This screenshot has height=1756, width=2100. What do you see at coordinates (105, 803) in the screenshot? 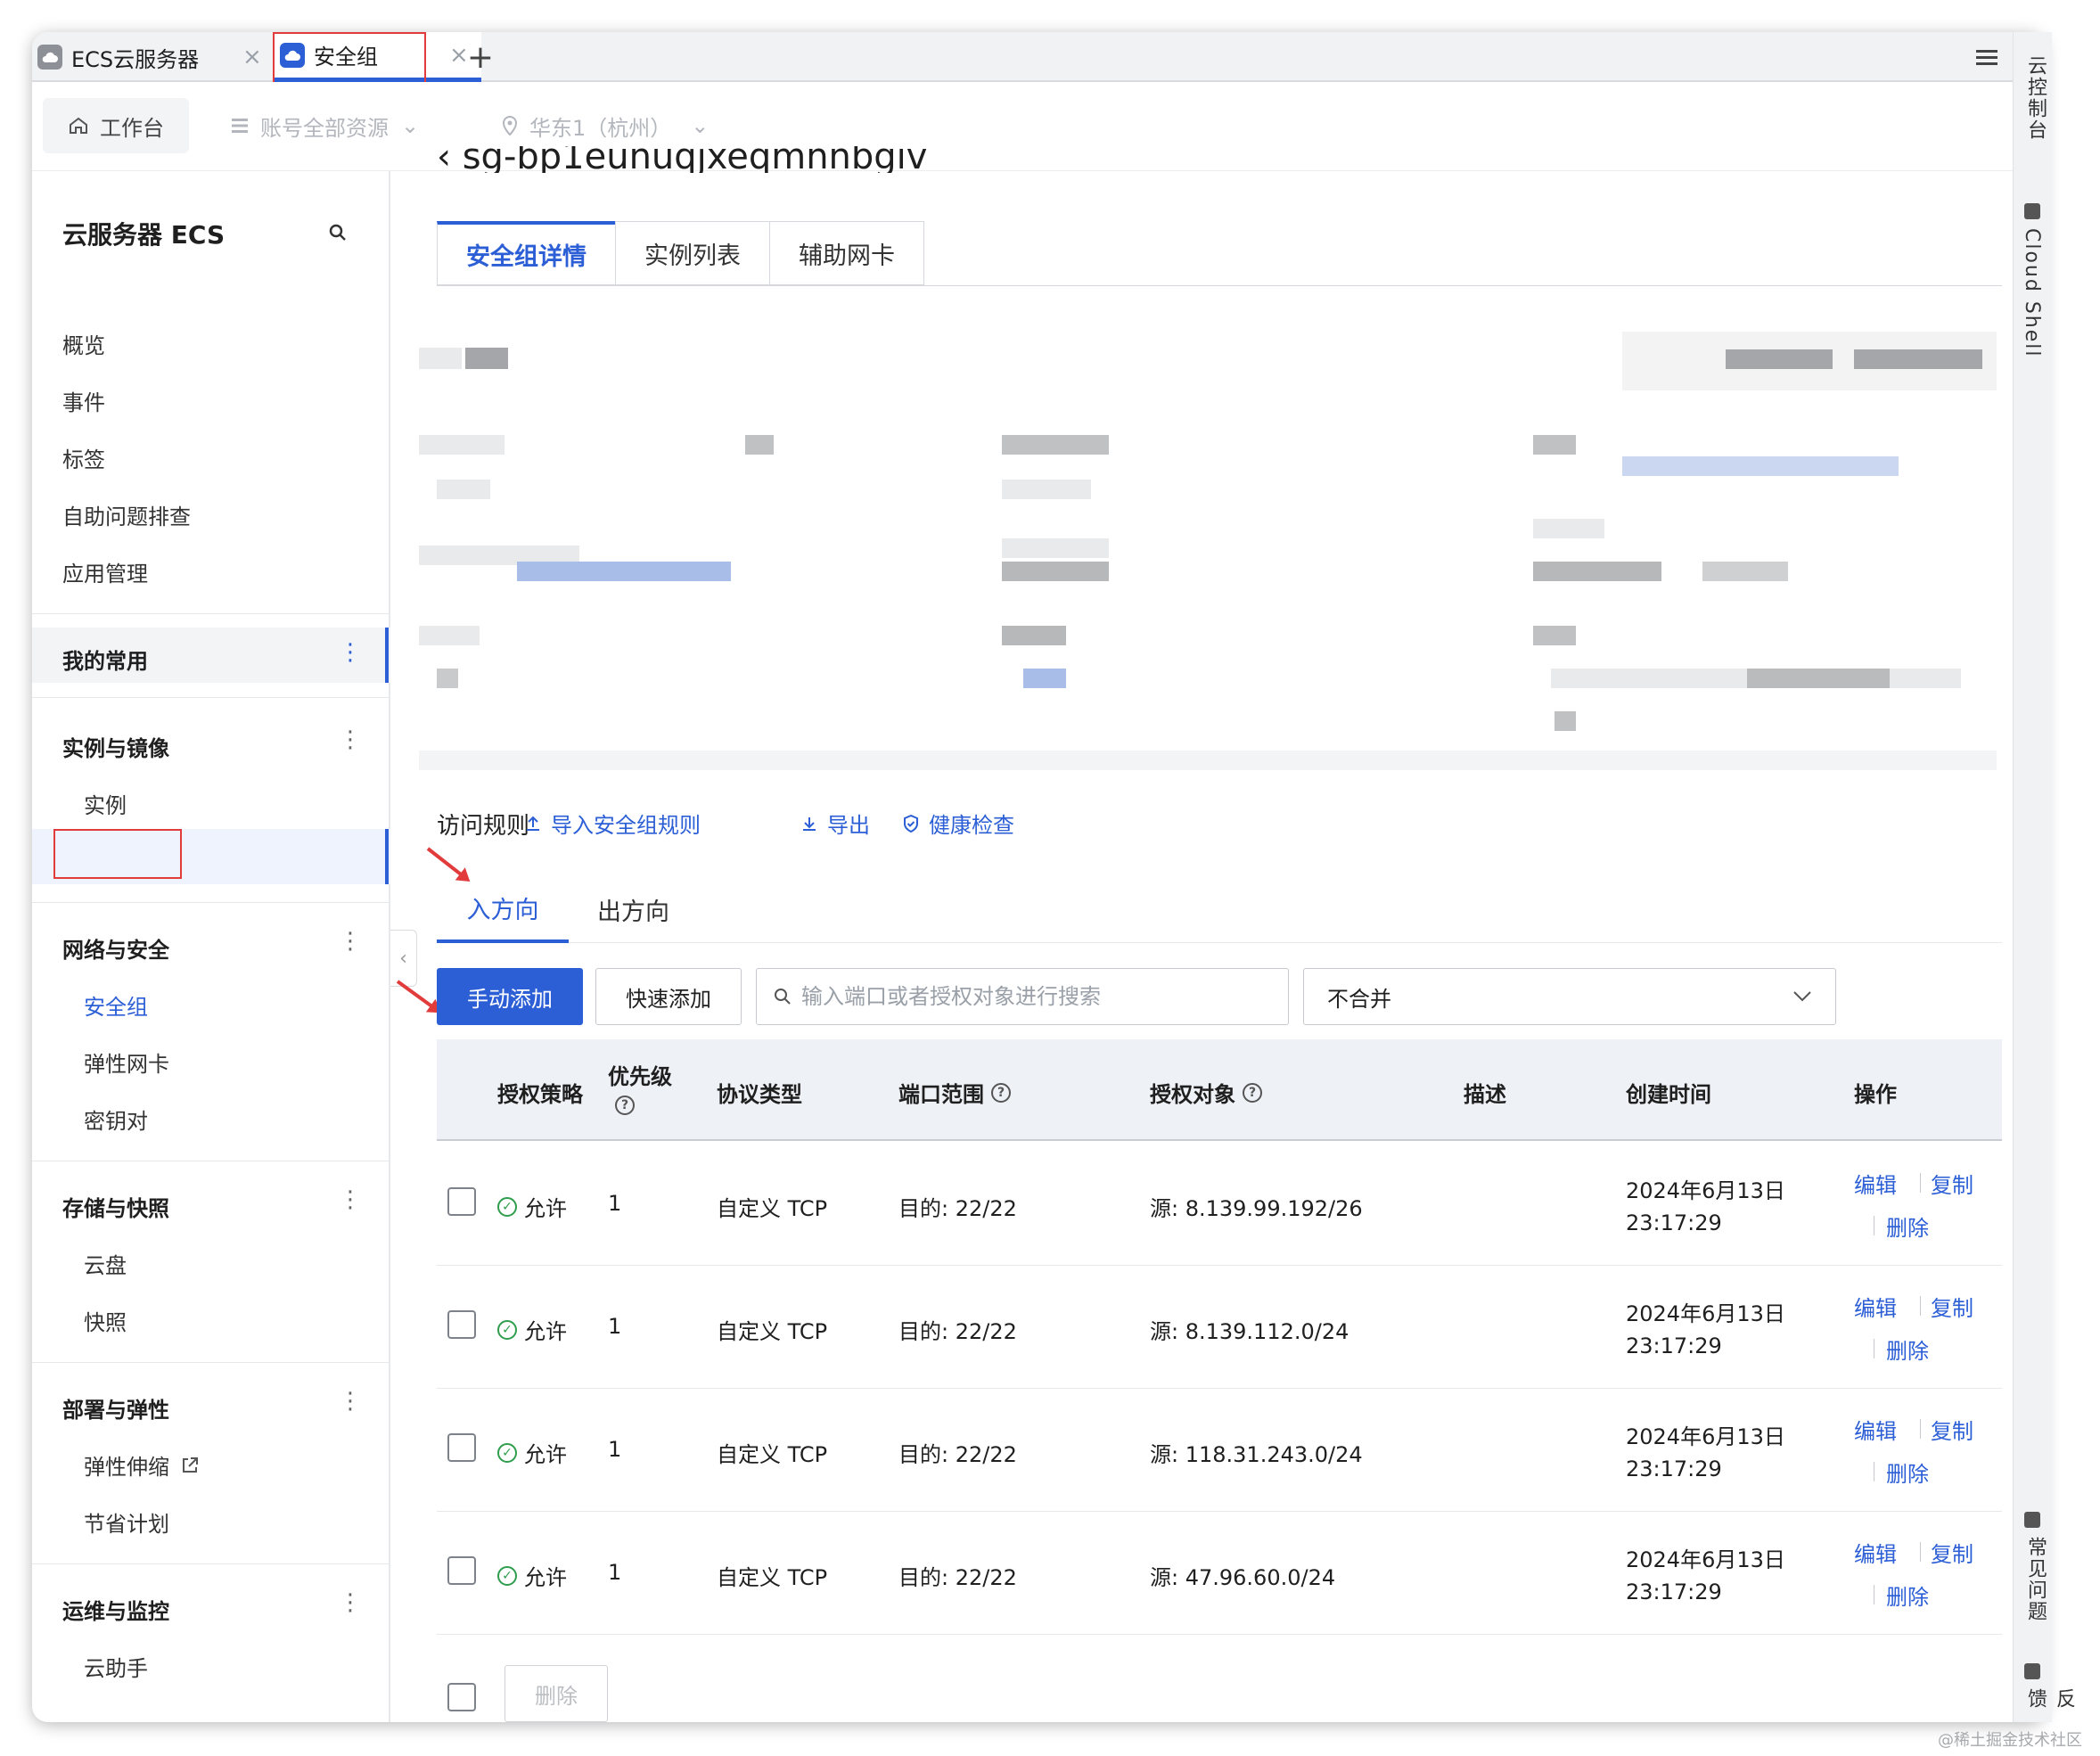
I see `sidebar-item-instance: 实例` at bounding box center [105, 803].